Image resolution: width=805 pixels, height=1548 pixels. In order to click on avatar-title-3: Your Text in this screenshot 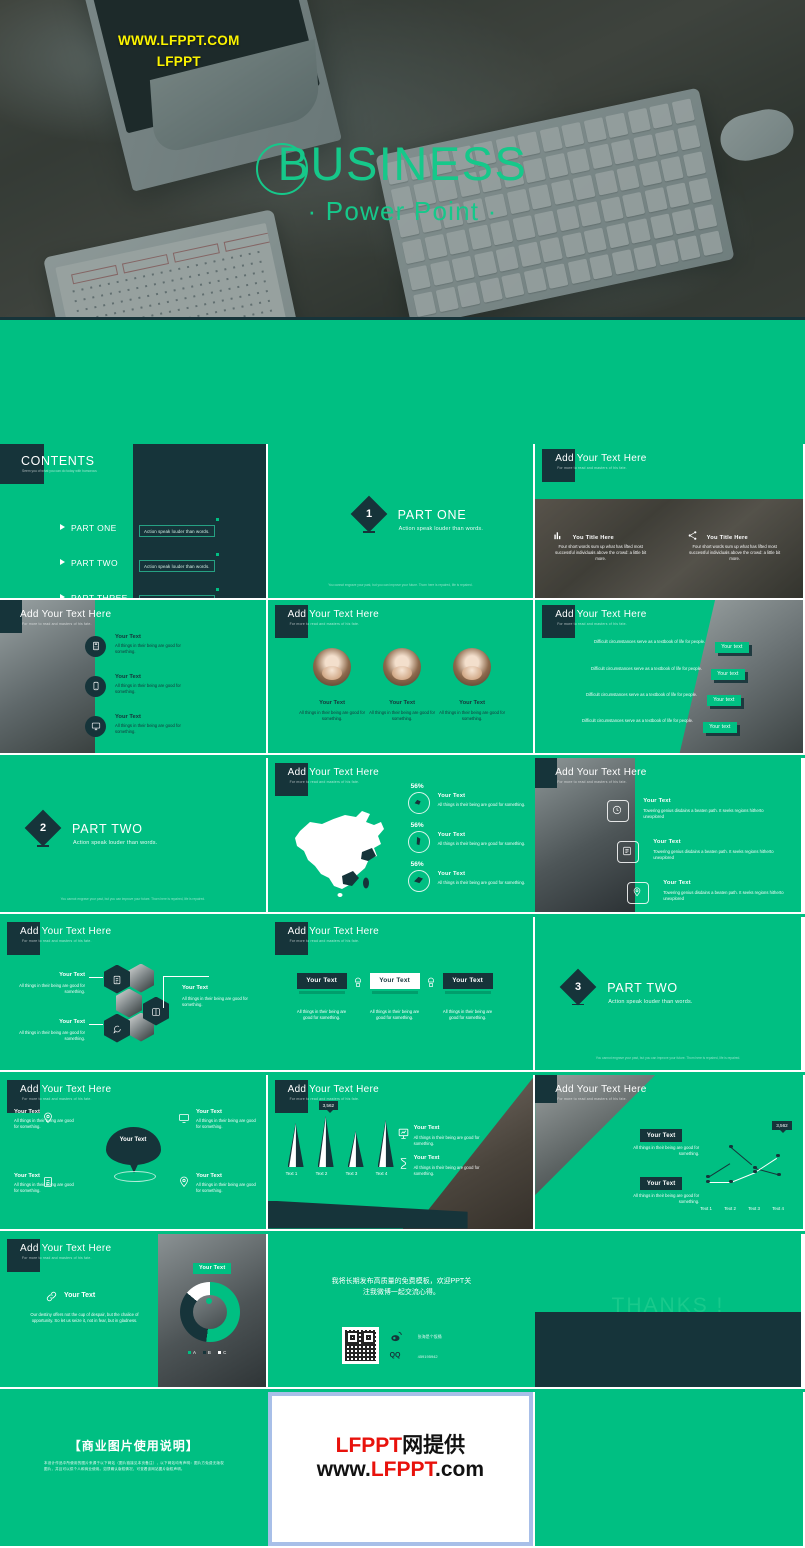, I will do `click(472, 702)`.